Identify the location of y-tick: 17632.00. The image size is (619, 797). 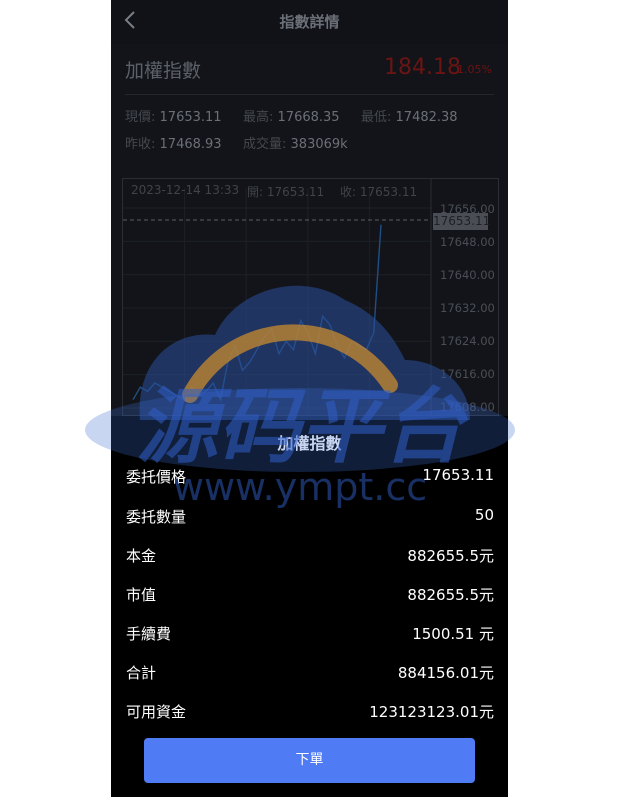
(467, 308).